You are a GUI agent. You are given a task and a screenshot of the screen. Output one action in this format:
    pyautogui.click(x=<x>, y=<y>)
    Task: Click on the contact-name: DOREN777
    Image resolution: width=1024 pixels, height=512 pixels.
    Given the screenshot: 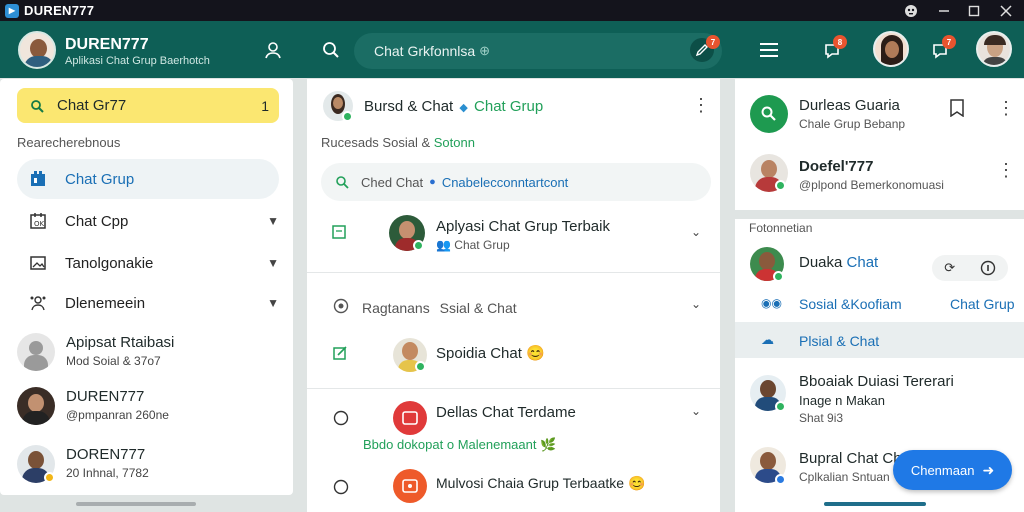 What is the action you would take?
    pyautogui.click(x=106, y=454)
    